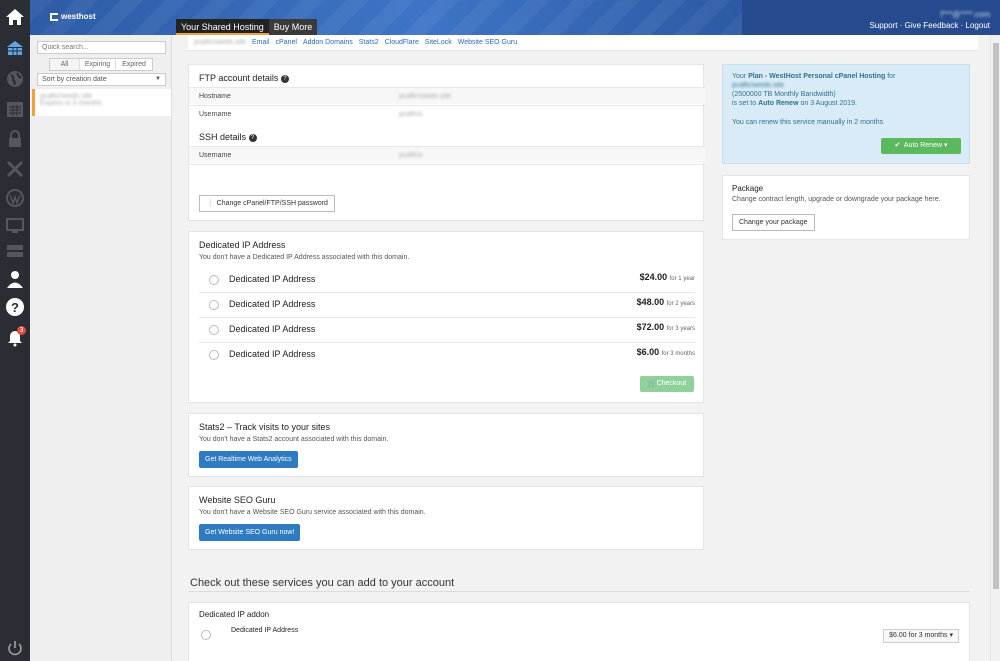  Describe the element at coordinates (98, 64) in the screenshot. I see `filter-expiring: Expiring` at that location.